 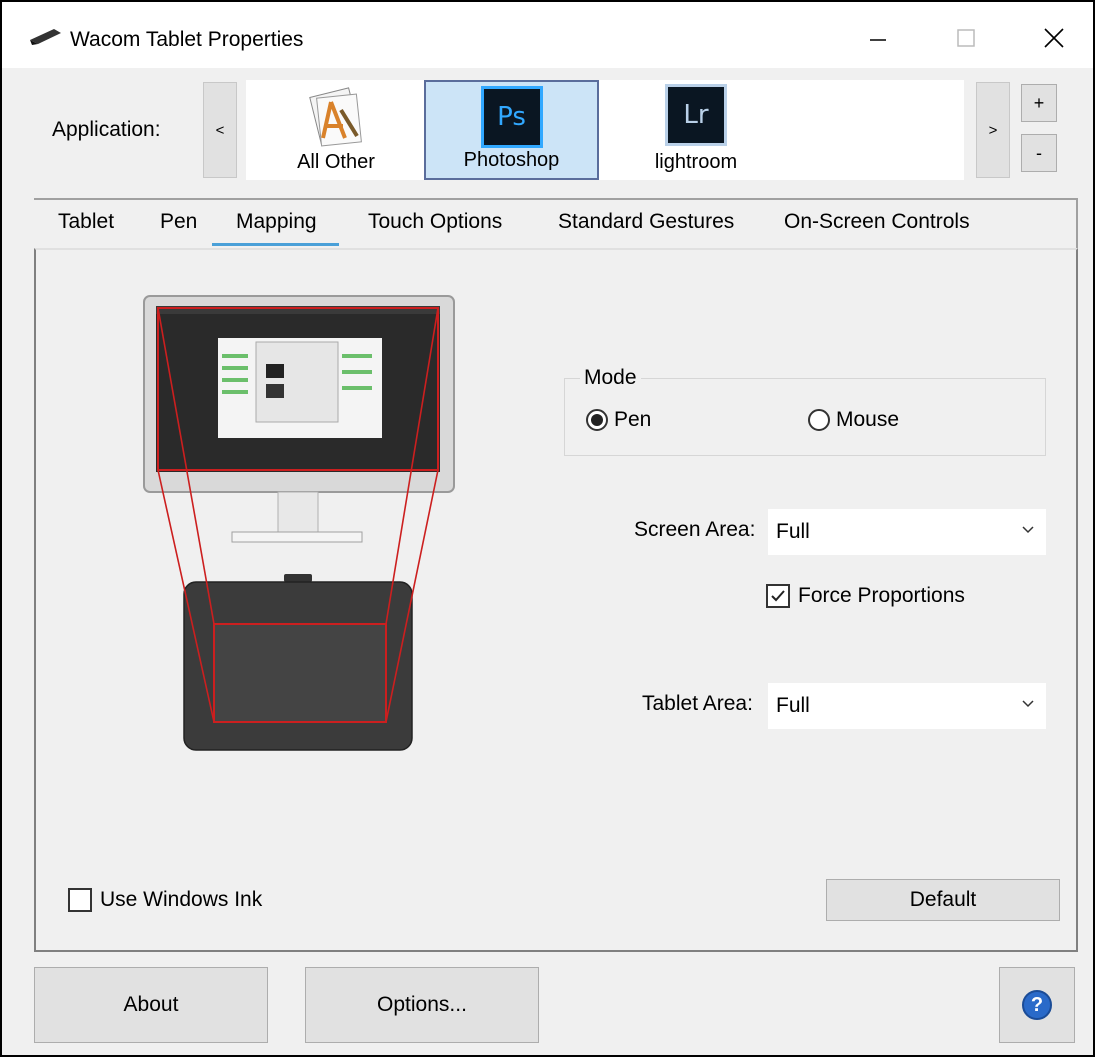 I want to click on app-item-lightroom: Lr lightroom, so click(x=696, y=130).